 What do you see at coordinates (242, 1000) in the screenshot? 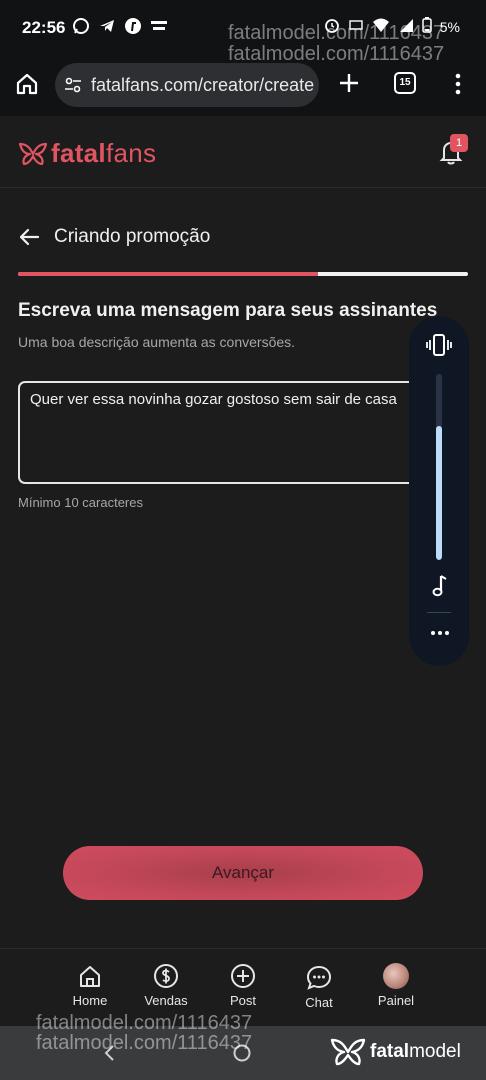
I see `nav-label: Post` at bounding box center [242, 1000].